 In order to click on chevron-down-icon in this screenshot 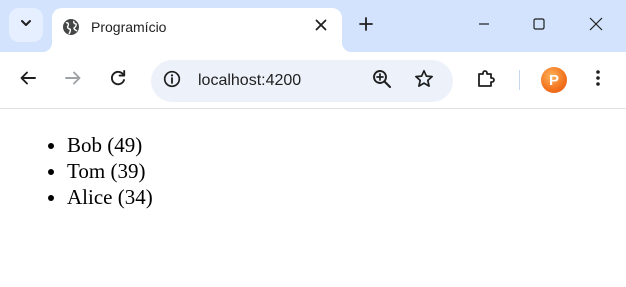, I will do `click(26, 25)`.